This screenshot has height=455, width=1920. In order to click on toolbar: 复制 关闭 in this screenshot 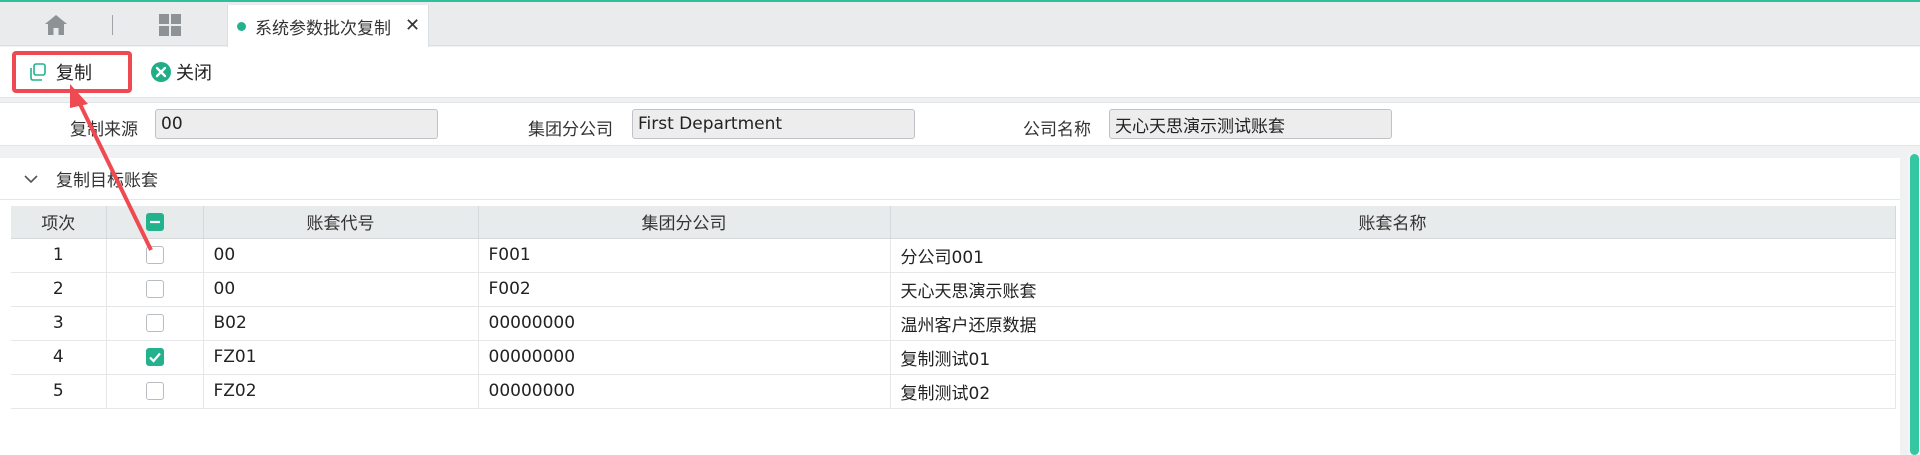, I will do `click(960, 72)`.